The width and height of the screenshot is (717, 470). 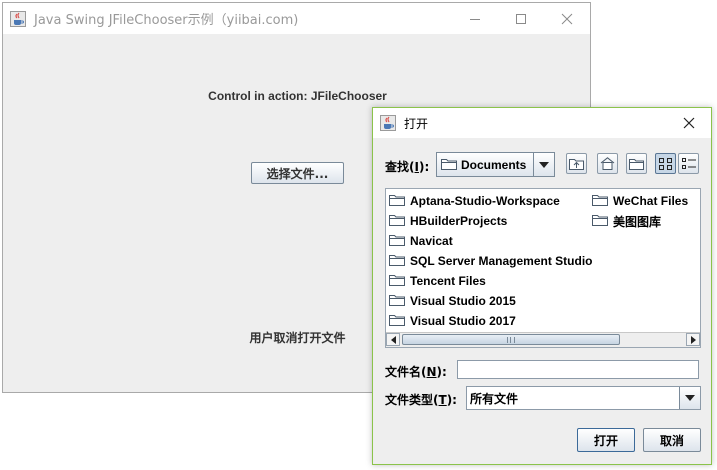 What do you see at coordinates (672, 440) in the screenshot?
I see `cancel-button: 取消` at bounding box center [672, 440].